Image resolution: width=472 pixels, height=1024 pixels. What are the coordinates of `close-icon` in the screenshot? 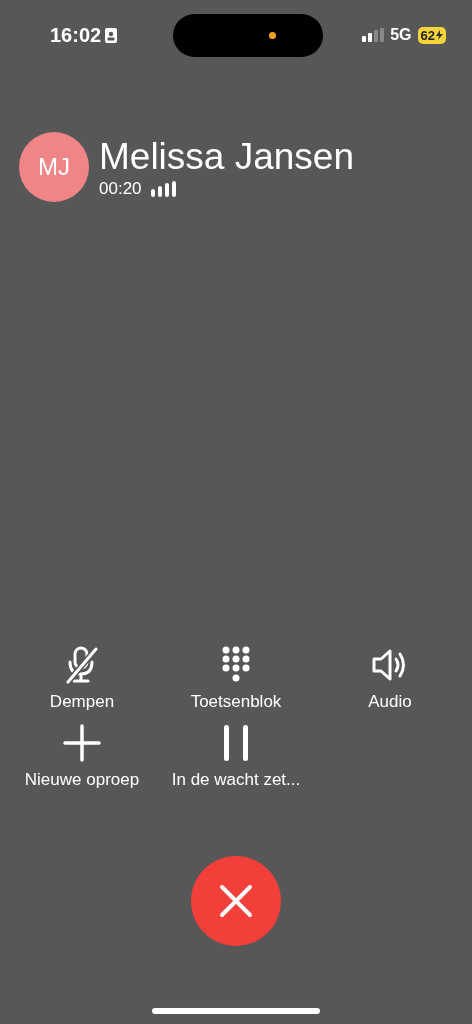 It's located at (236, 901).